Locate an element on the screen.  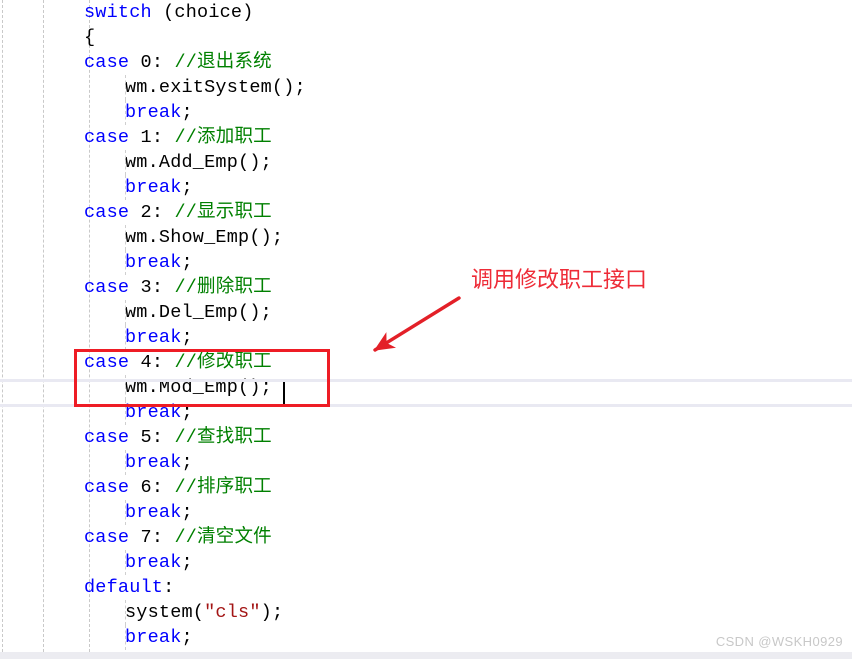
code-line: switch (choice) is located at coordinates (426, 12).